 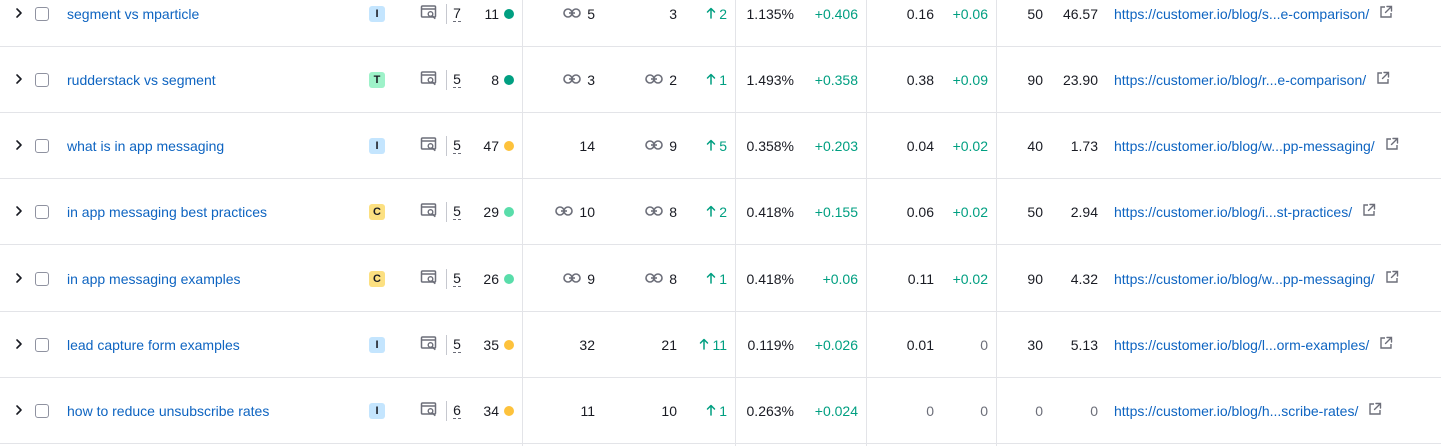 What do you see at coordinates (920, 79) in the screenshot?
I see `cpc-value: 0.38` at bounding box center [920, 79].